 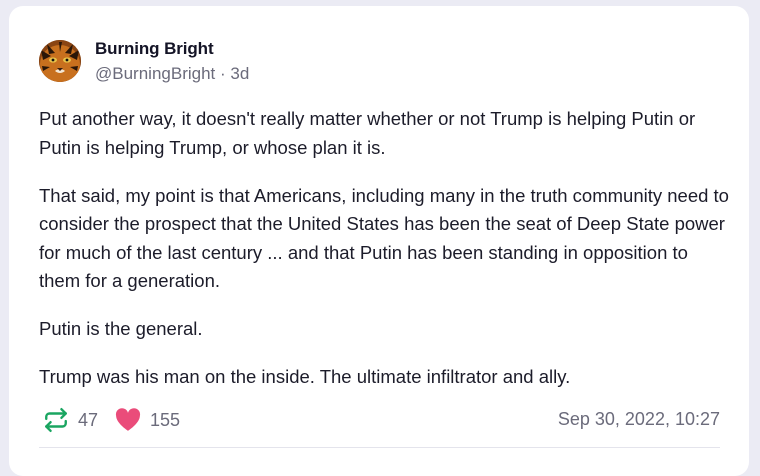 What do you see at coordinates (379, 421) in the screenshot?
I see `post-actions: 47 155 Sep 30, 2022, 10:27` at bounding box center [379, 421].